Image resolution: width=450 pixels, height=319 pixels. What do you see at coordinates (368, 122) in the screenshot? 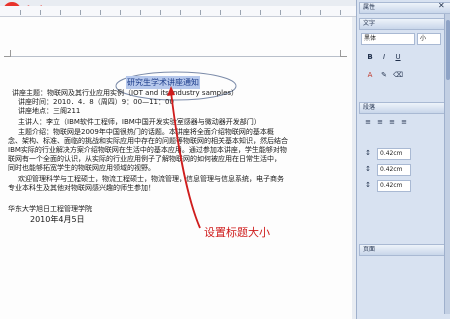
I see `align-left-icon: ≡` at bounding box center [368, 122].